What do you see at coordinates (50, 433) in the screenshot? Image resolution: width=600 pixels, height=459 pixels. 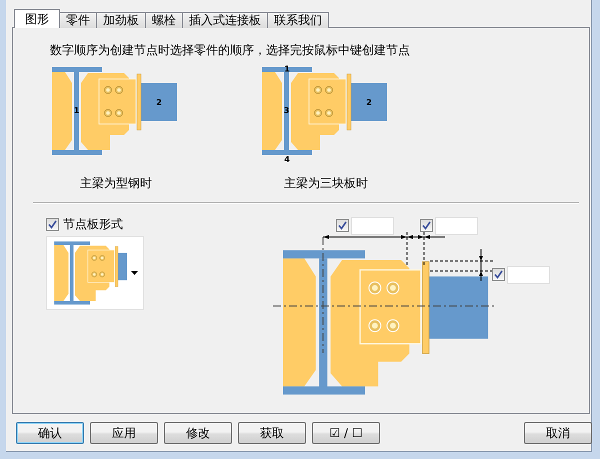 I see `dialog-button: 确认` at bounding box center [50, 433].